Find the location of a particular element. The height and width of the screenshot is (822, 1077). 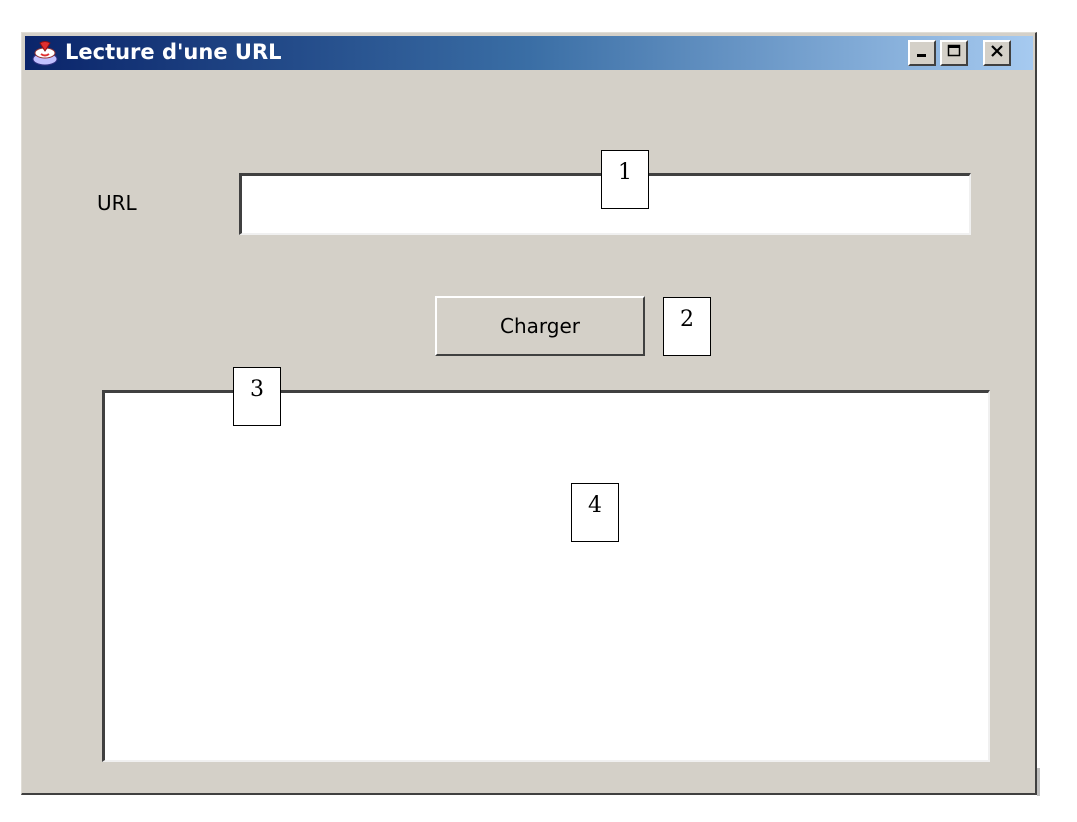

title-bar: Lecture d'une URL is located at coordinates (529, 53).